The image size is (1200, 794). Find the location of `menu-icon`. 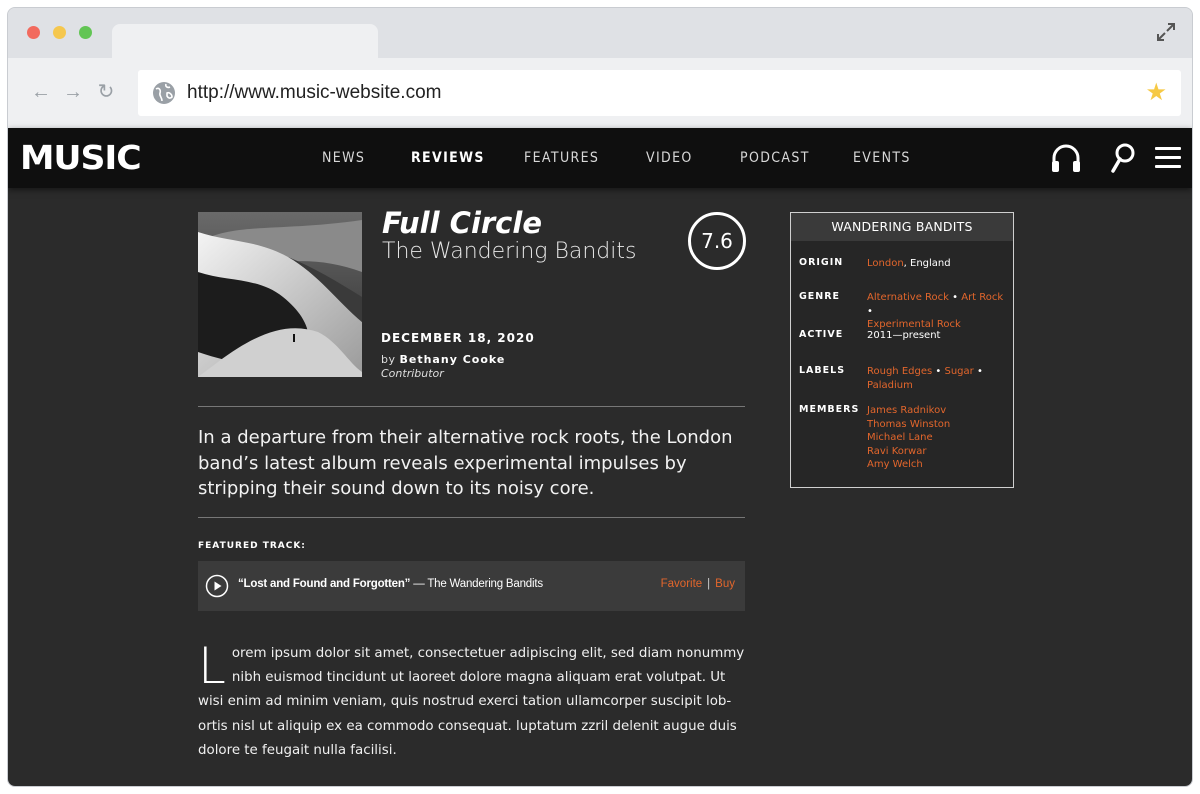

menu-icon is located at coordinates (1169, 158).